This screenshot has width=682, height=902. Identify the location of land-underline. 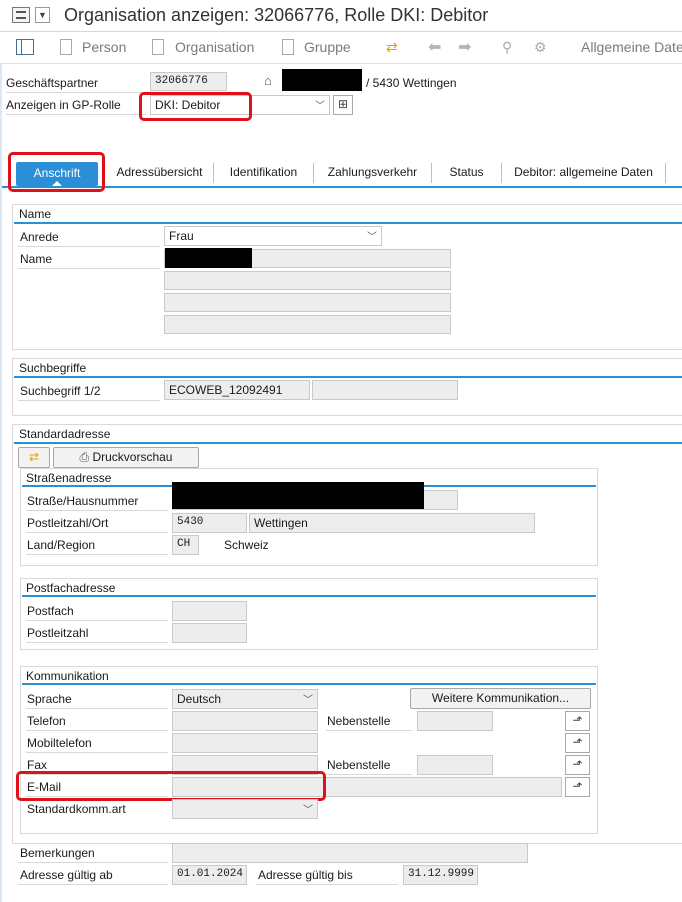
(97, 554).